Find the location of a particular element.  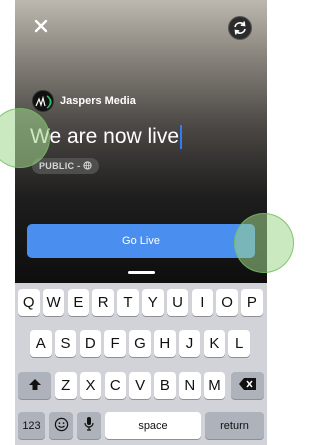

shift-icon is located at coordinates (35, 386).